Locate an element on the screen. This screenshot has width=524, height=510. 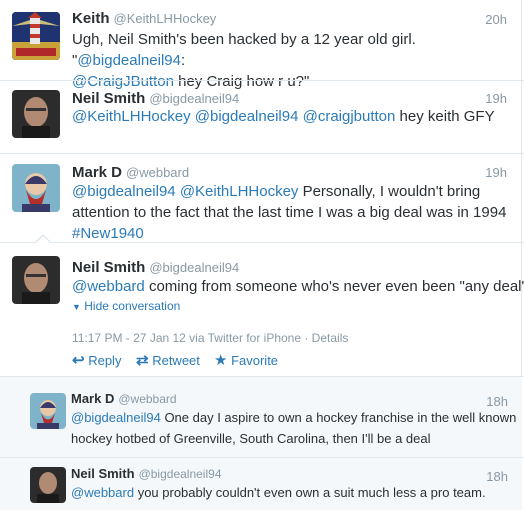
author-handle: @KeithLHHockey is located at coordinates (165, 18).